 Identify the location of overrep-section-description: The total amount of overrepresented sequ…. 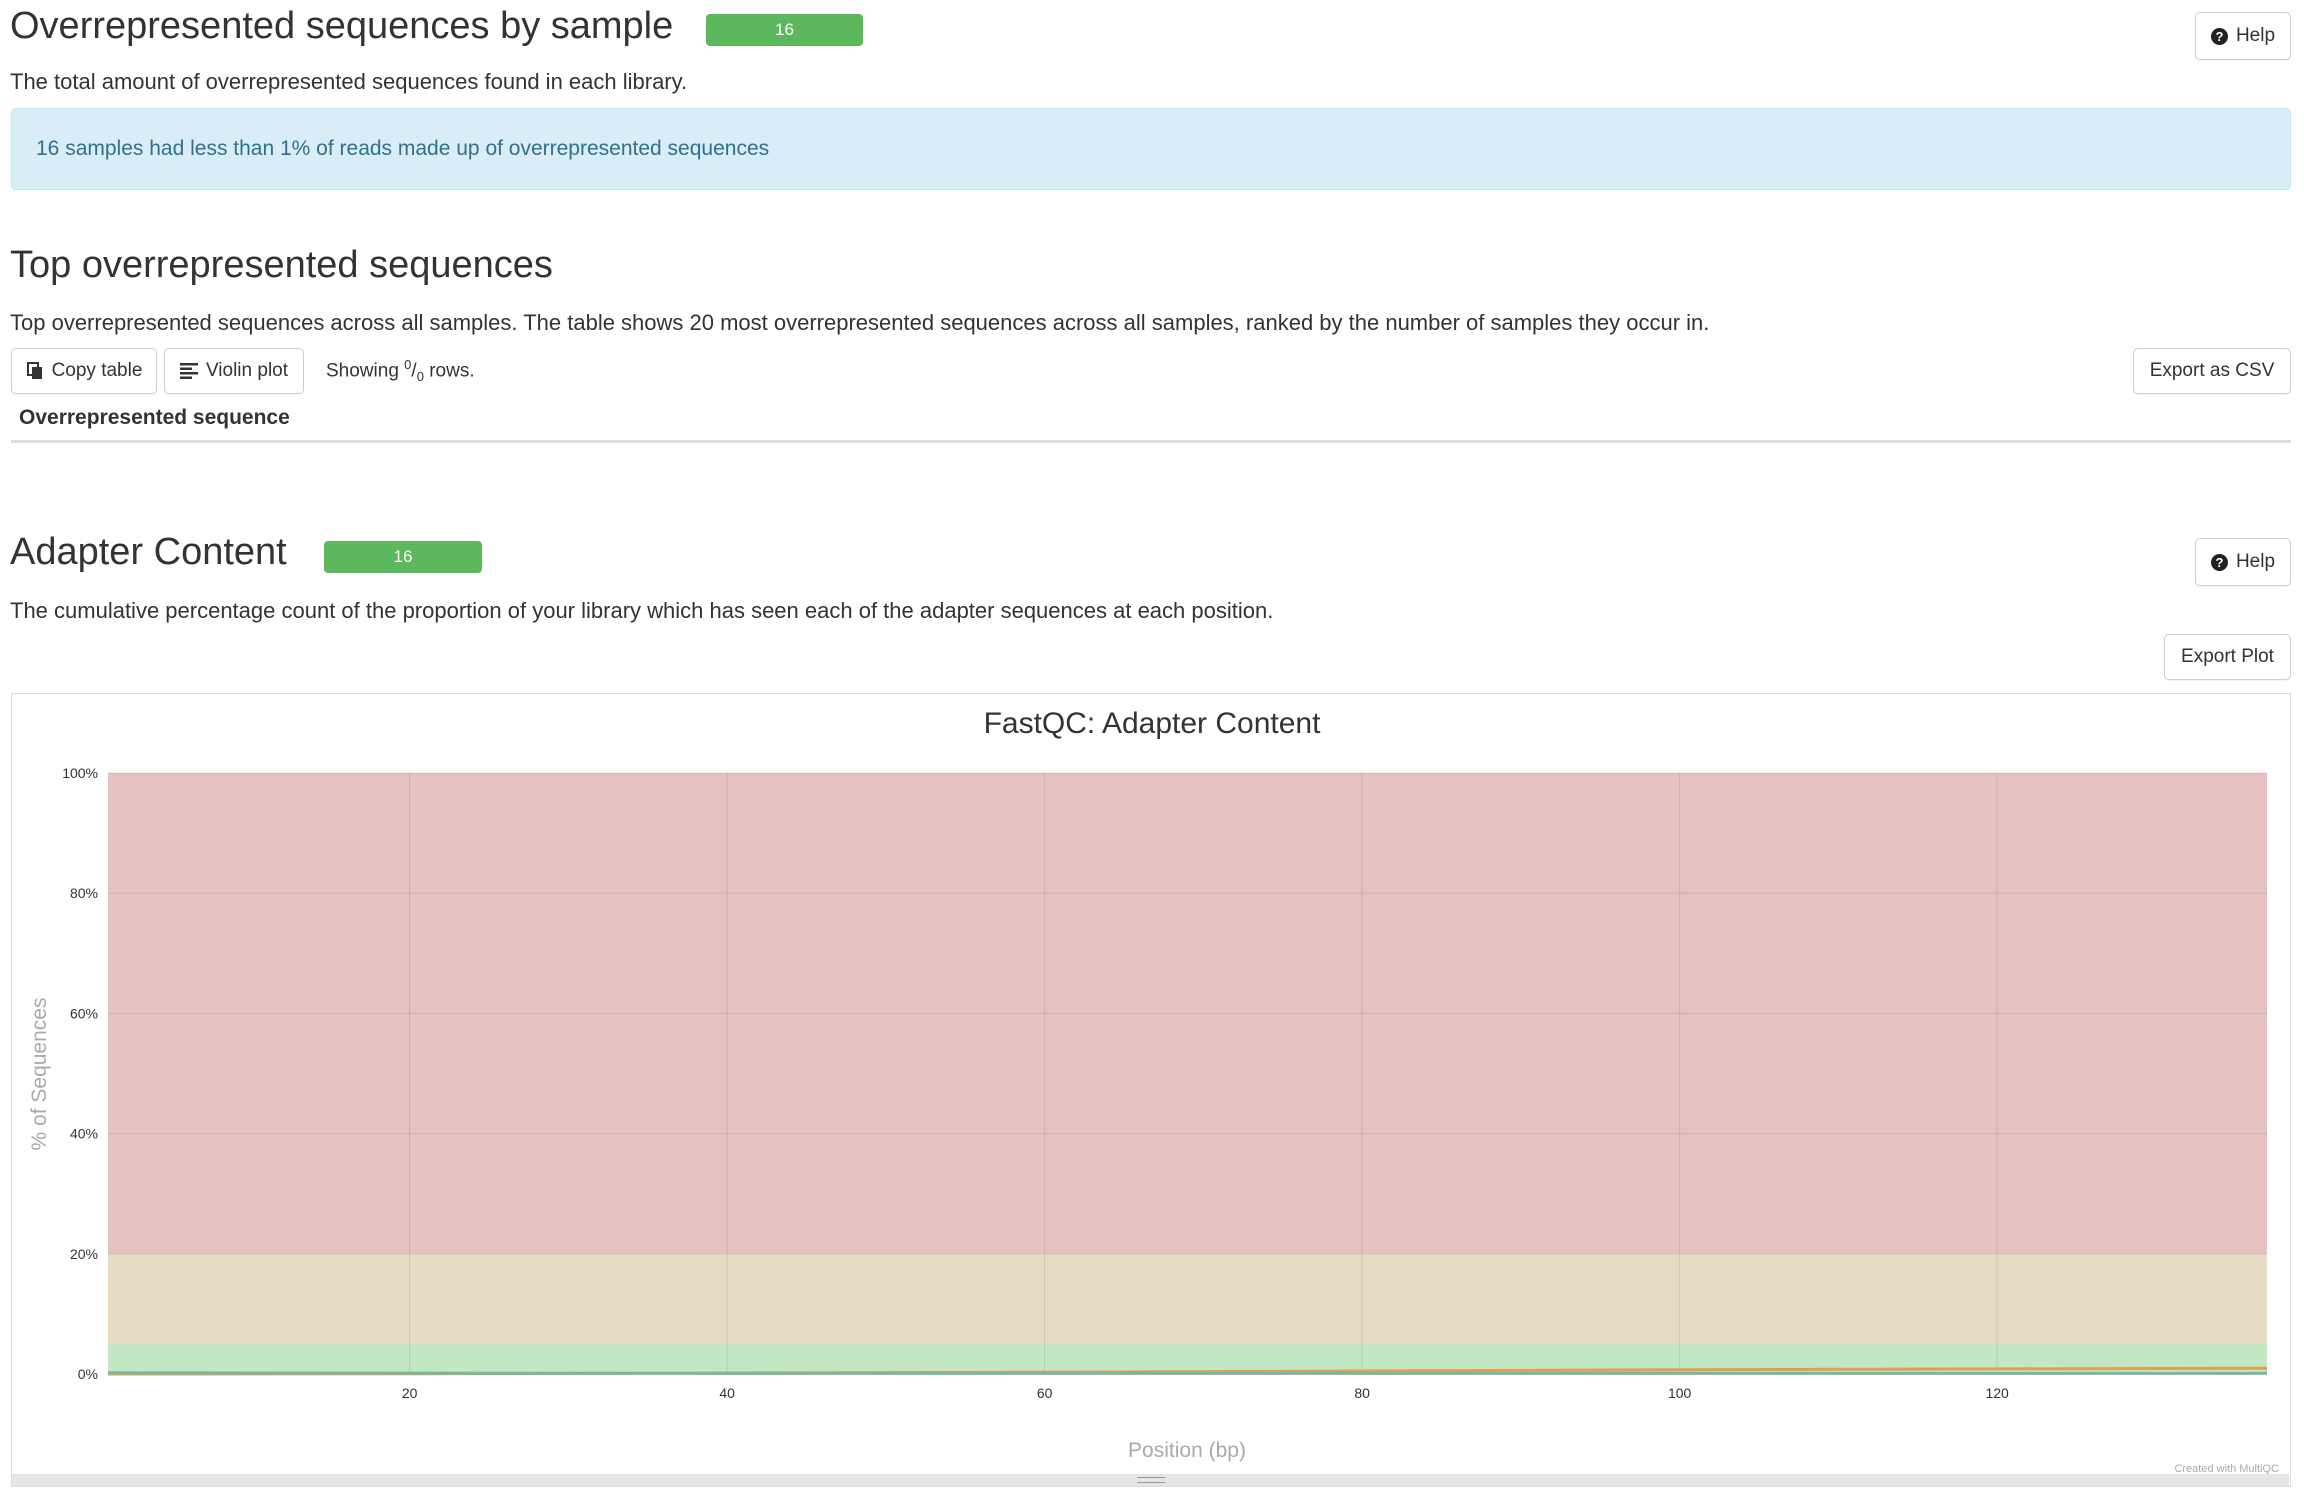
(349, 81).